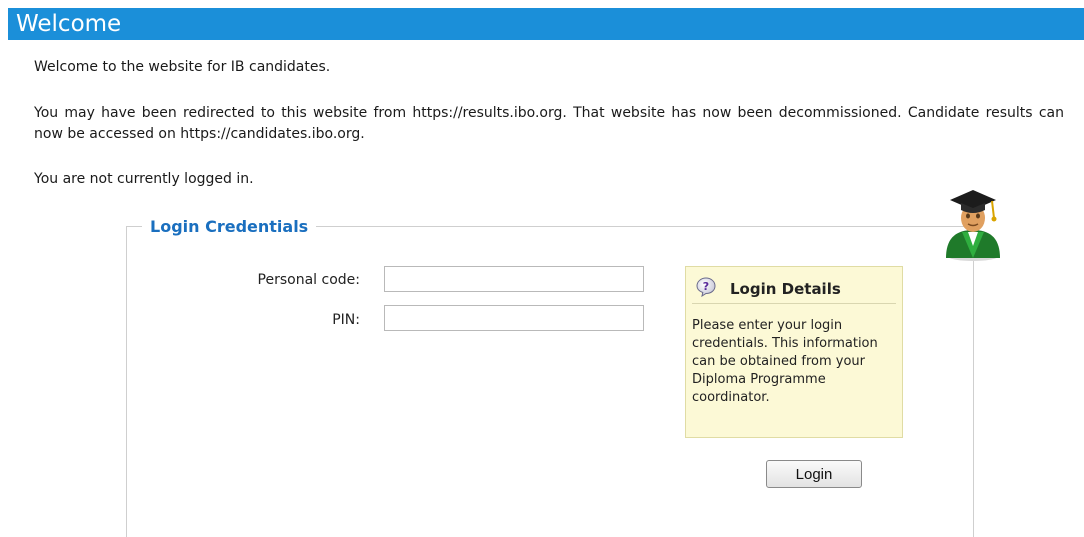  I want to click on login-status-text: You are not currently logged in., so click(144, 179).